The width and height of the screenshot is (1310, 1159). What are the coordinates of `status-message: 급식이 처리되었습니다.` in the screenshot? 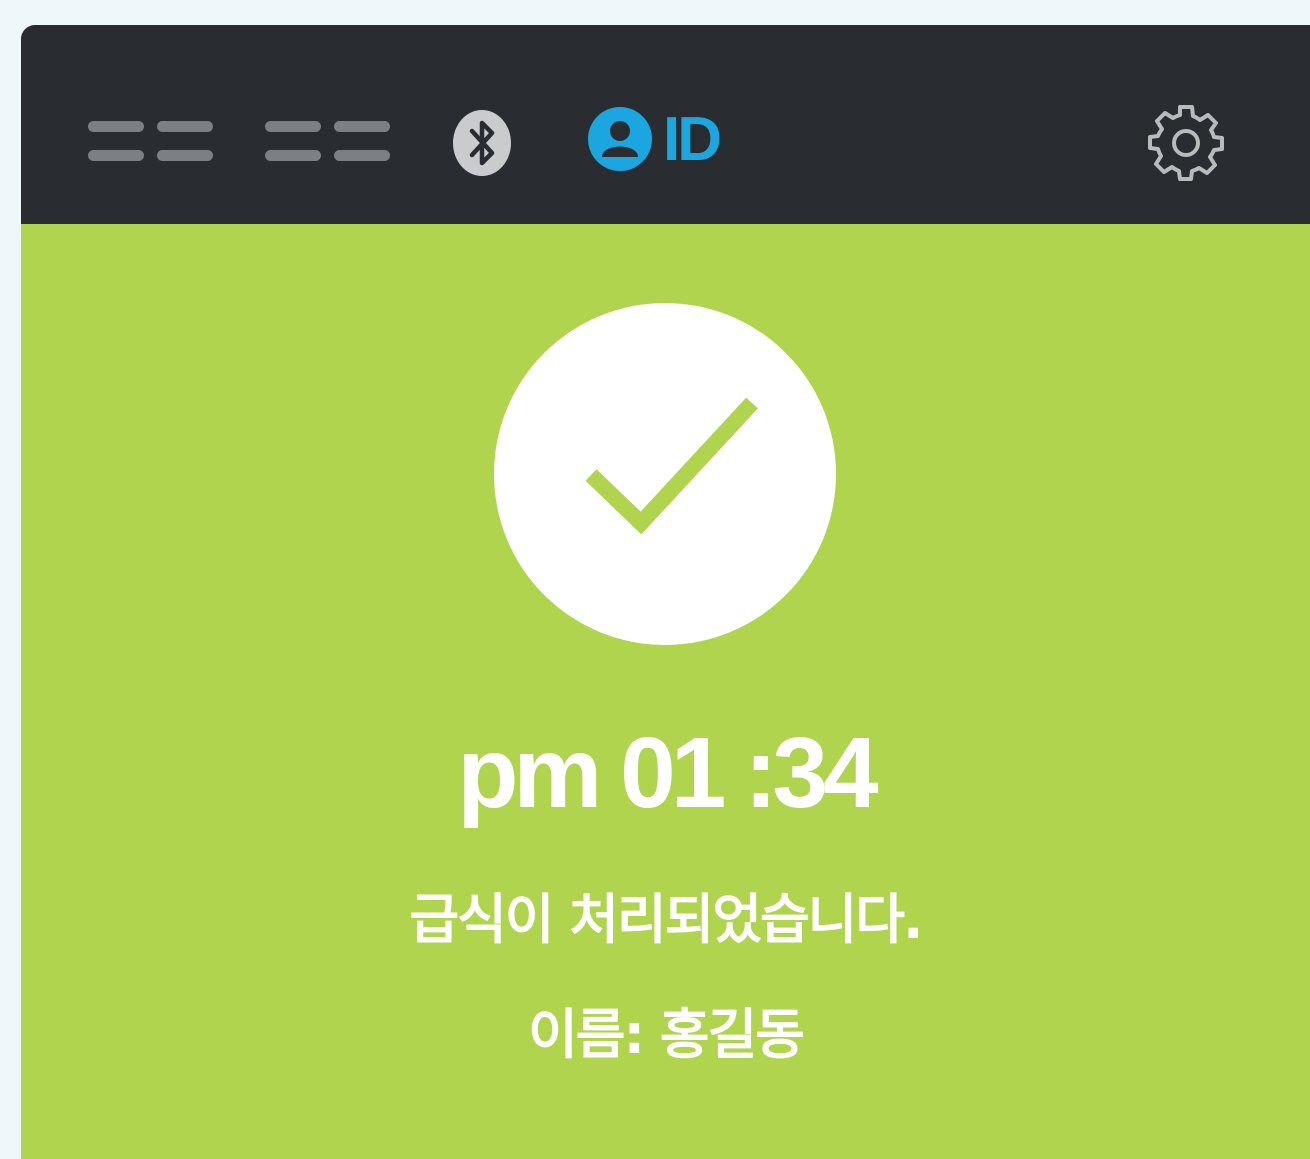 It's located at (666, 919).